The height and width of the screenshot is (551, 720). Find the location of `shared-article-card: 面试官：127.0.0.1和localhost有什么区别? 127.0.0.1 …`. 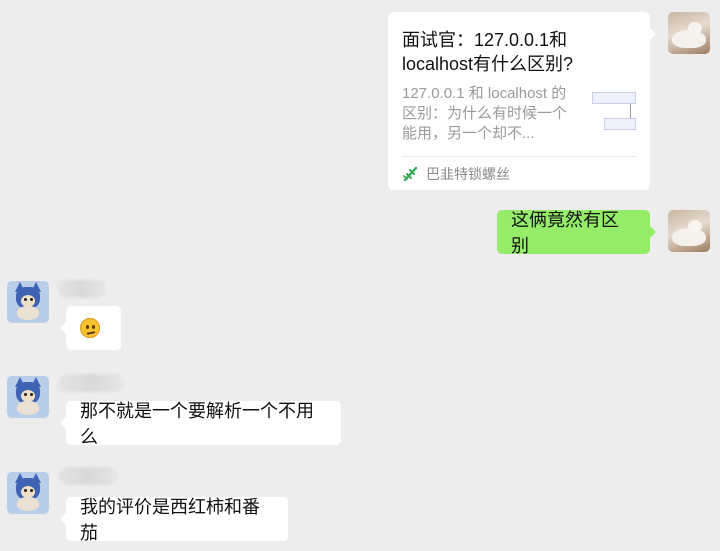

shared-article-card: 面试官：127.0.0.1和localhost有什么区别? 127.0.0.1 … is located at coordinates (522, 101).